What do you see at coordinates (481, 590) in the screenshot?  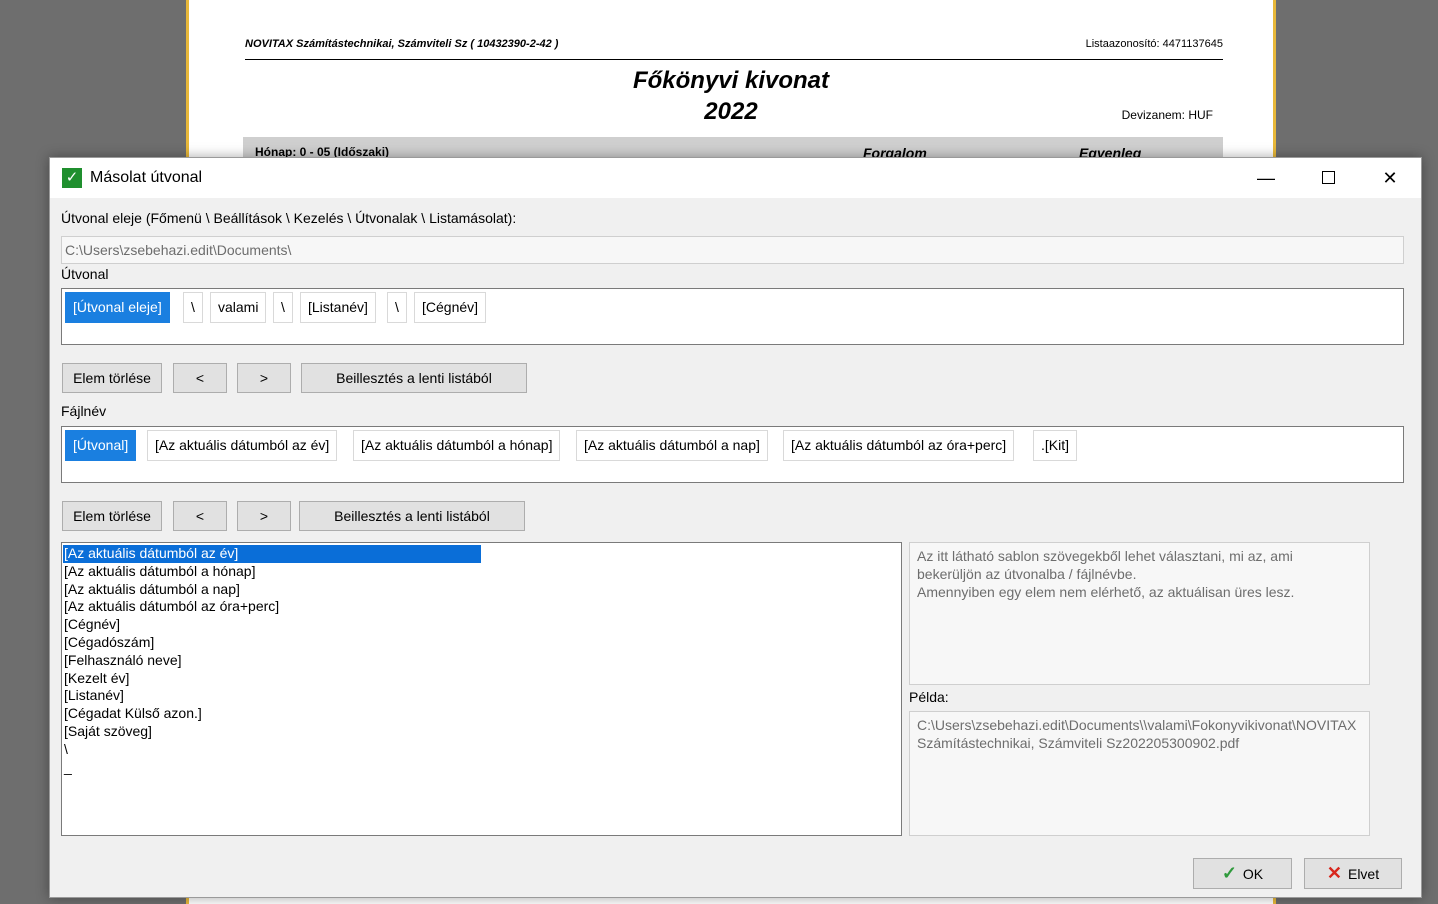 I see `list-item: [Az aktuális dátumból a nap]` at bounding box center [481, 590].